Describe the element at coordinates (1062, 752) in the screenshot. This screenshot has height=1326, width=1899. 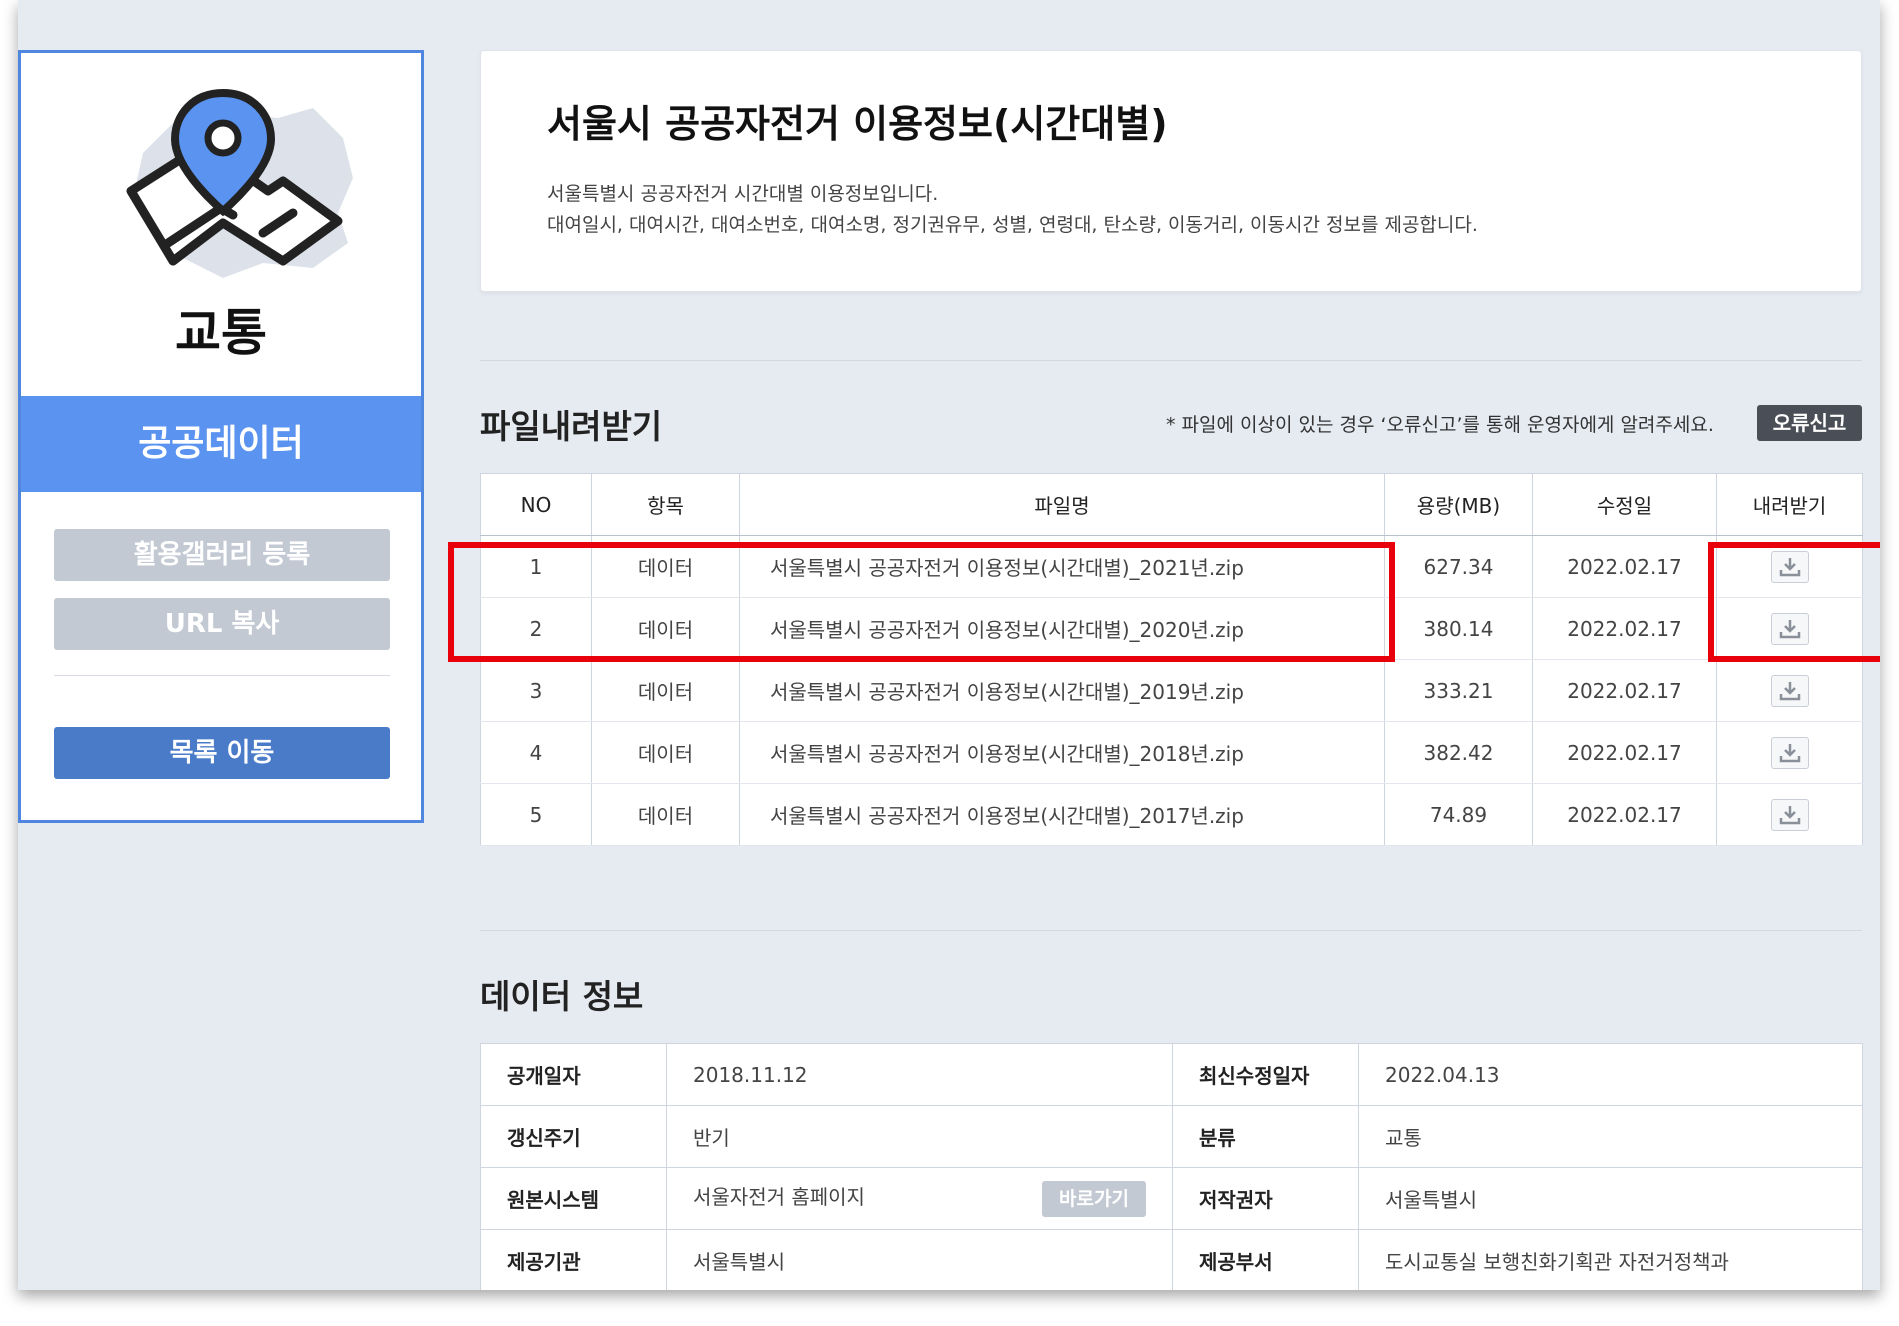
I see `row-filename: 서울특별시 공공자전거 이용정보(시간대별)_2018년.zip` at that location.